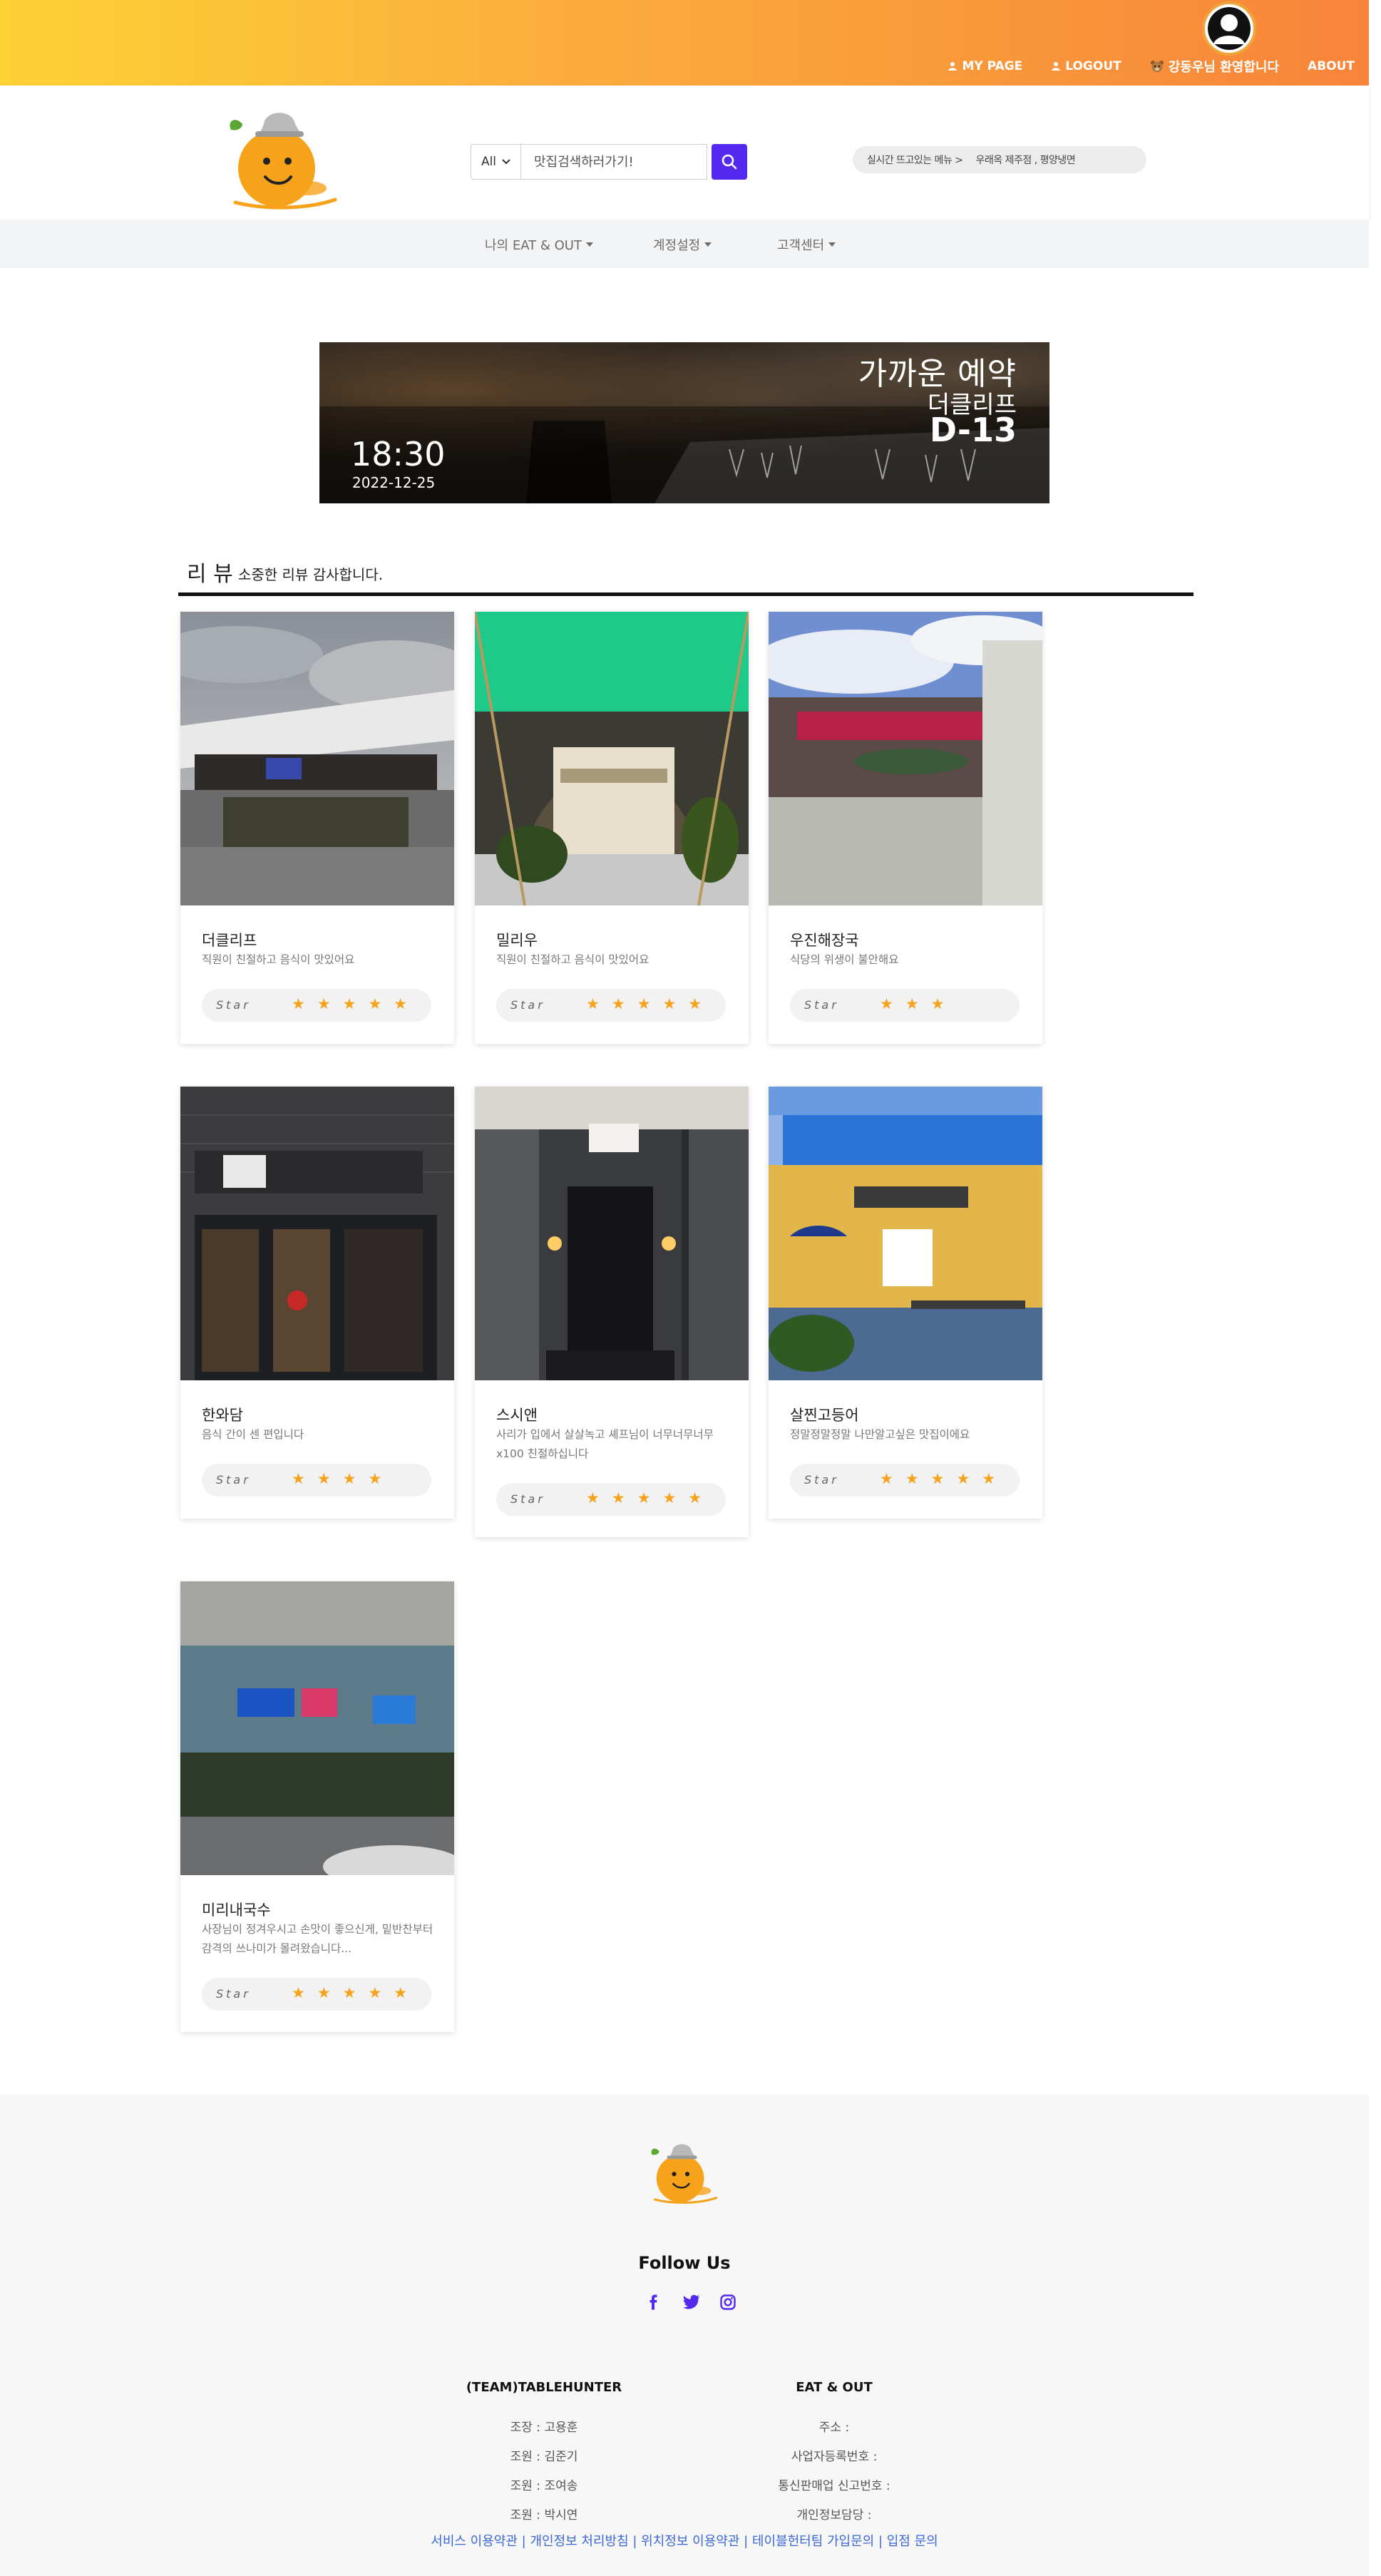  What do you see at coordinates (579, 2541) in the screenshot?
I see `privacy-policy-link: 개인정보 처리방침` at bounding box center [579, 2541].